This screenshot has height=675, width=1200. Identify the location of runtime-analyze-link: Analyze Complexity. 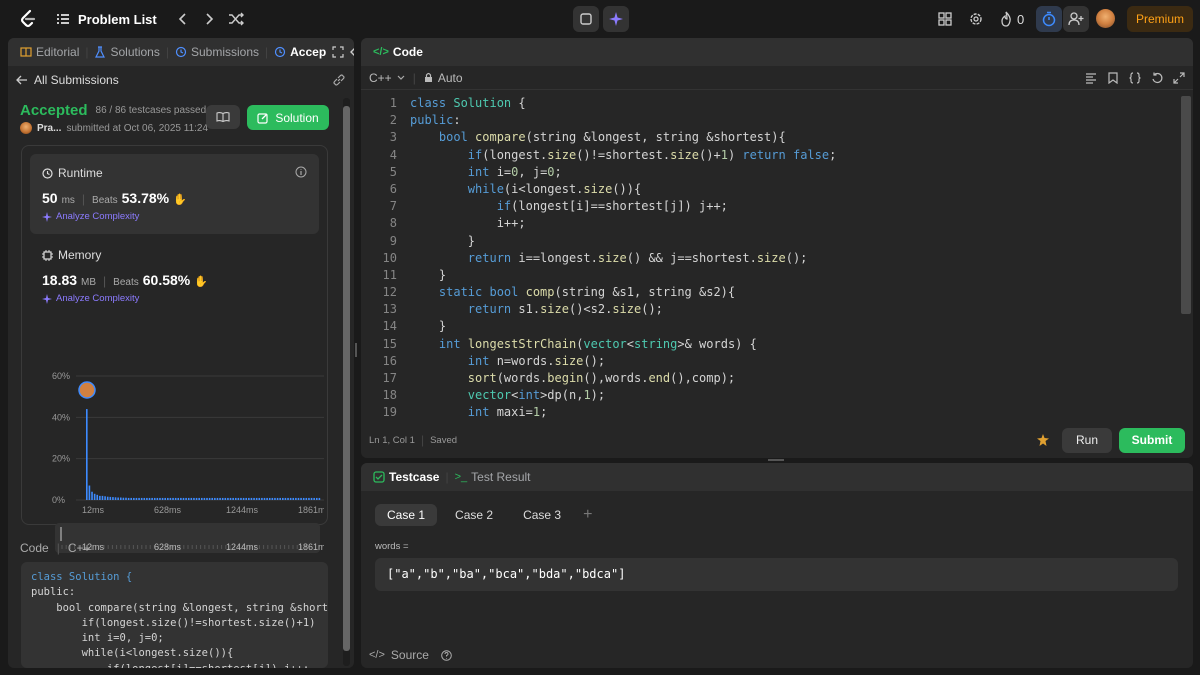
(90, 216).